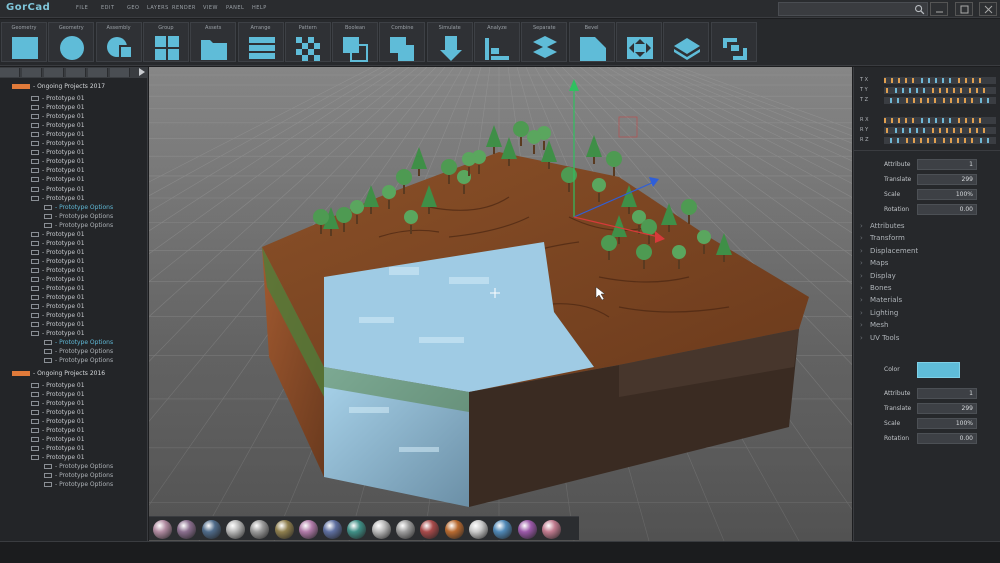 This screenshot has height=563, width=1000. I want to click on tool-button-combine: Combine, so click(402, 42).